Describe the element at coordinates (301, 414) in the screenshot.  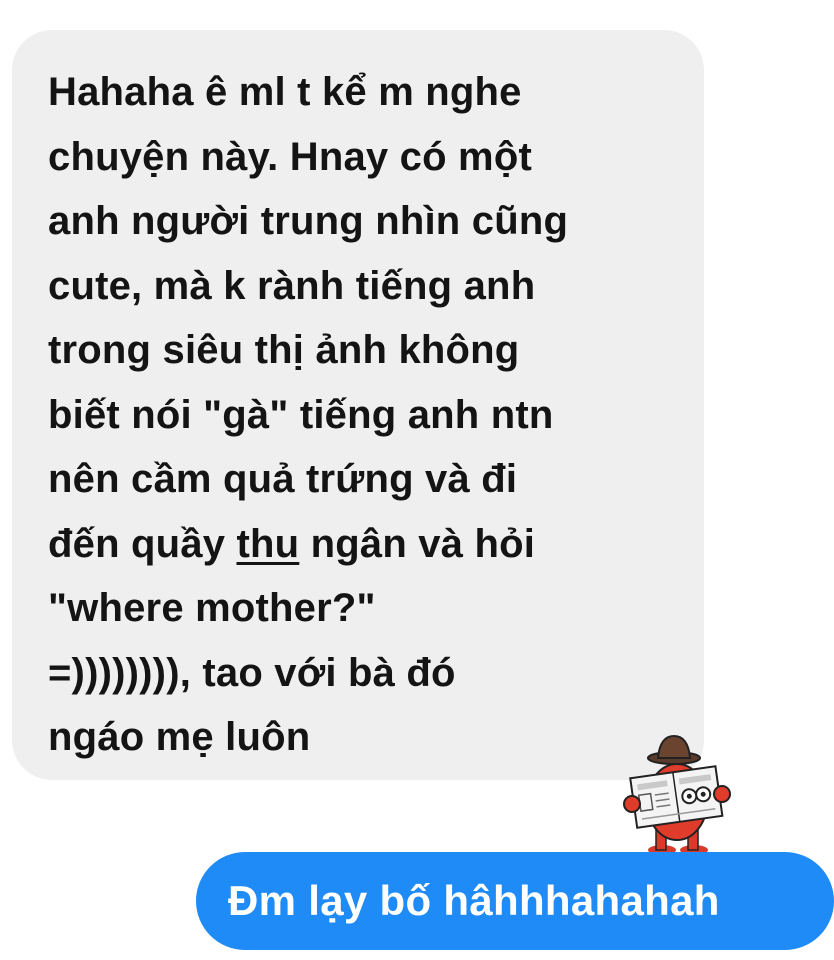
I see `received-message-line: biết nói "gà" tiếng anh ntn` at that location.